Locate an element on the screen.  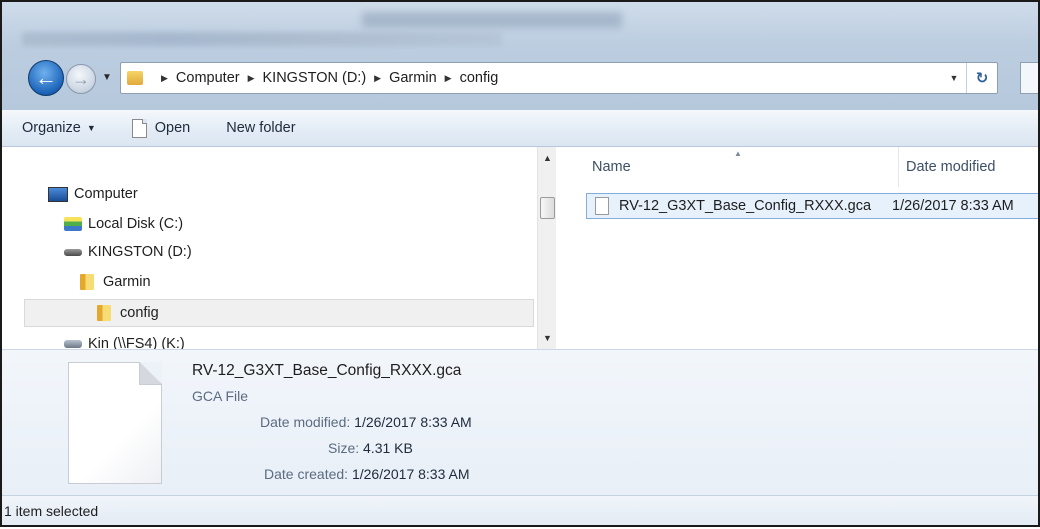
tree-item-label: config is located at coordinates (139, 313).